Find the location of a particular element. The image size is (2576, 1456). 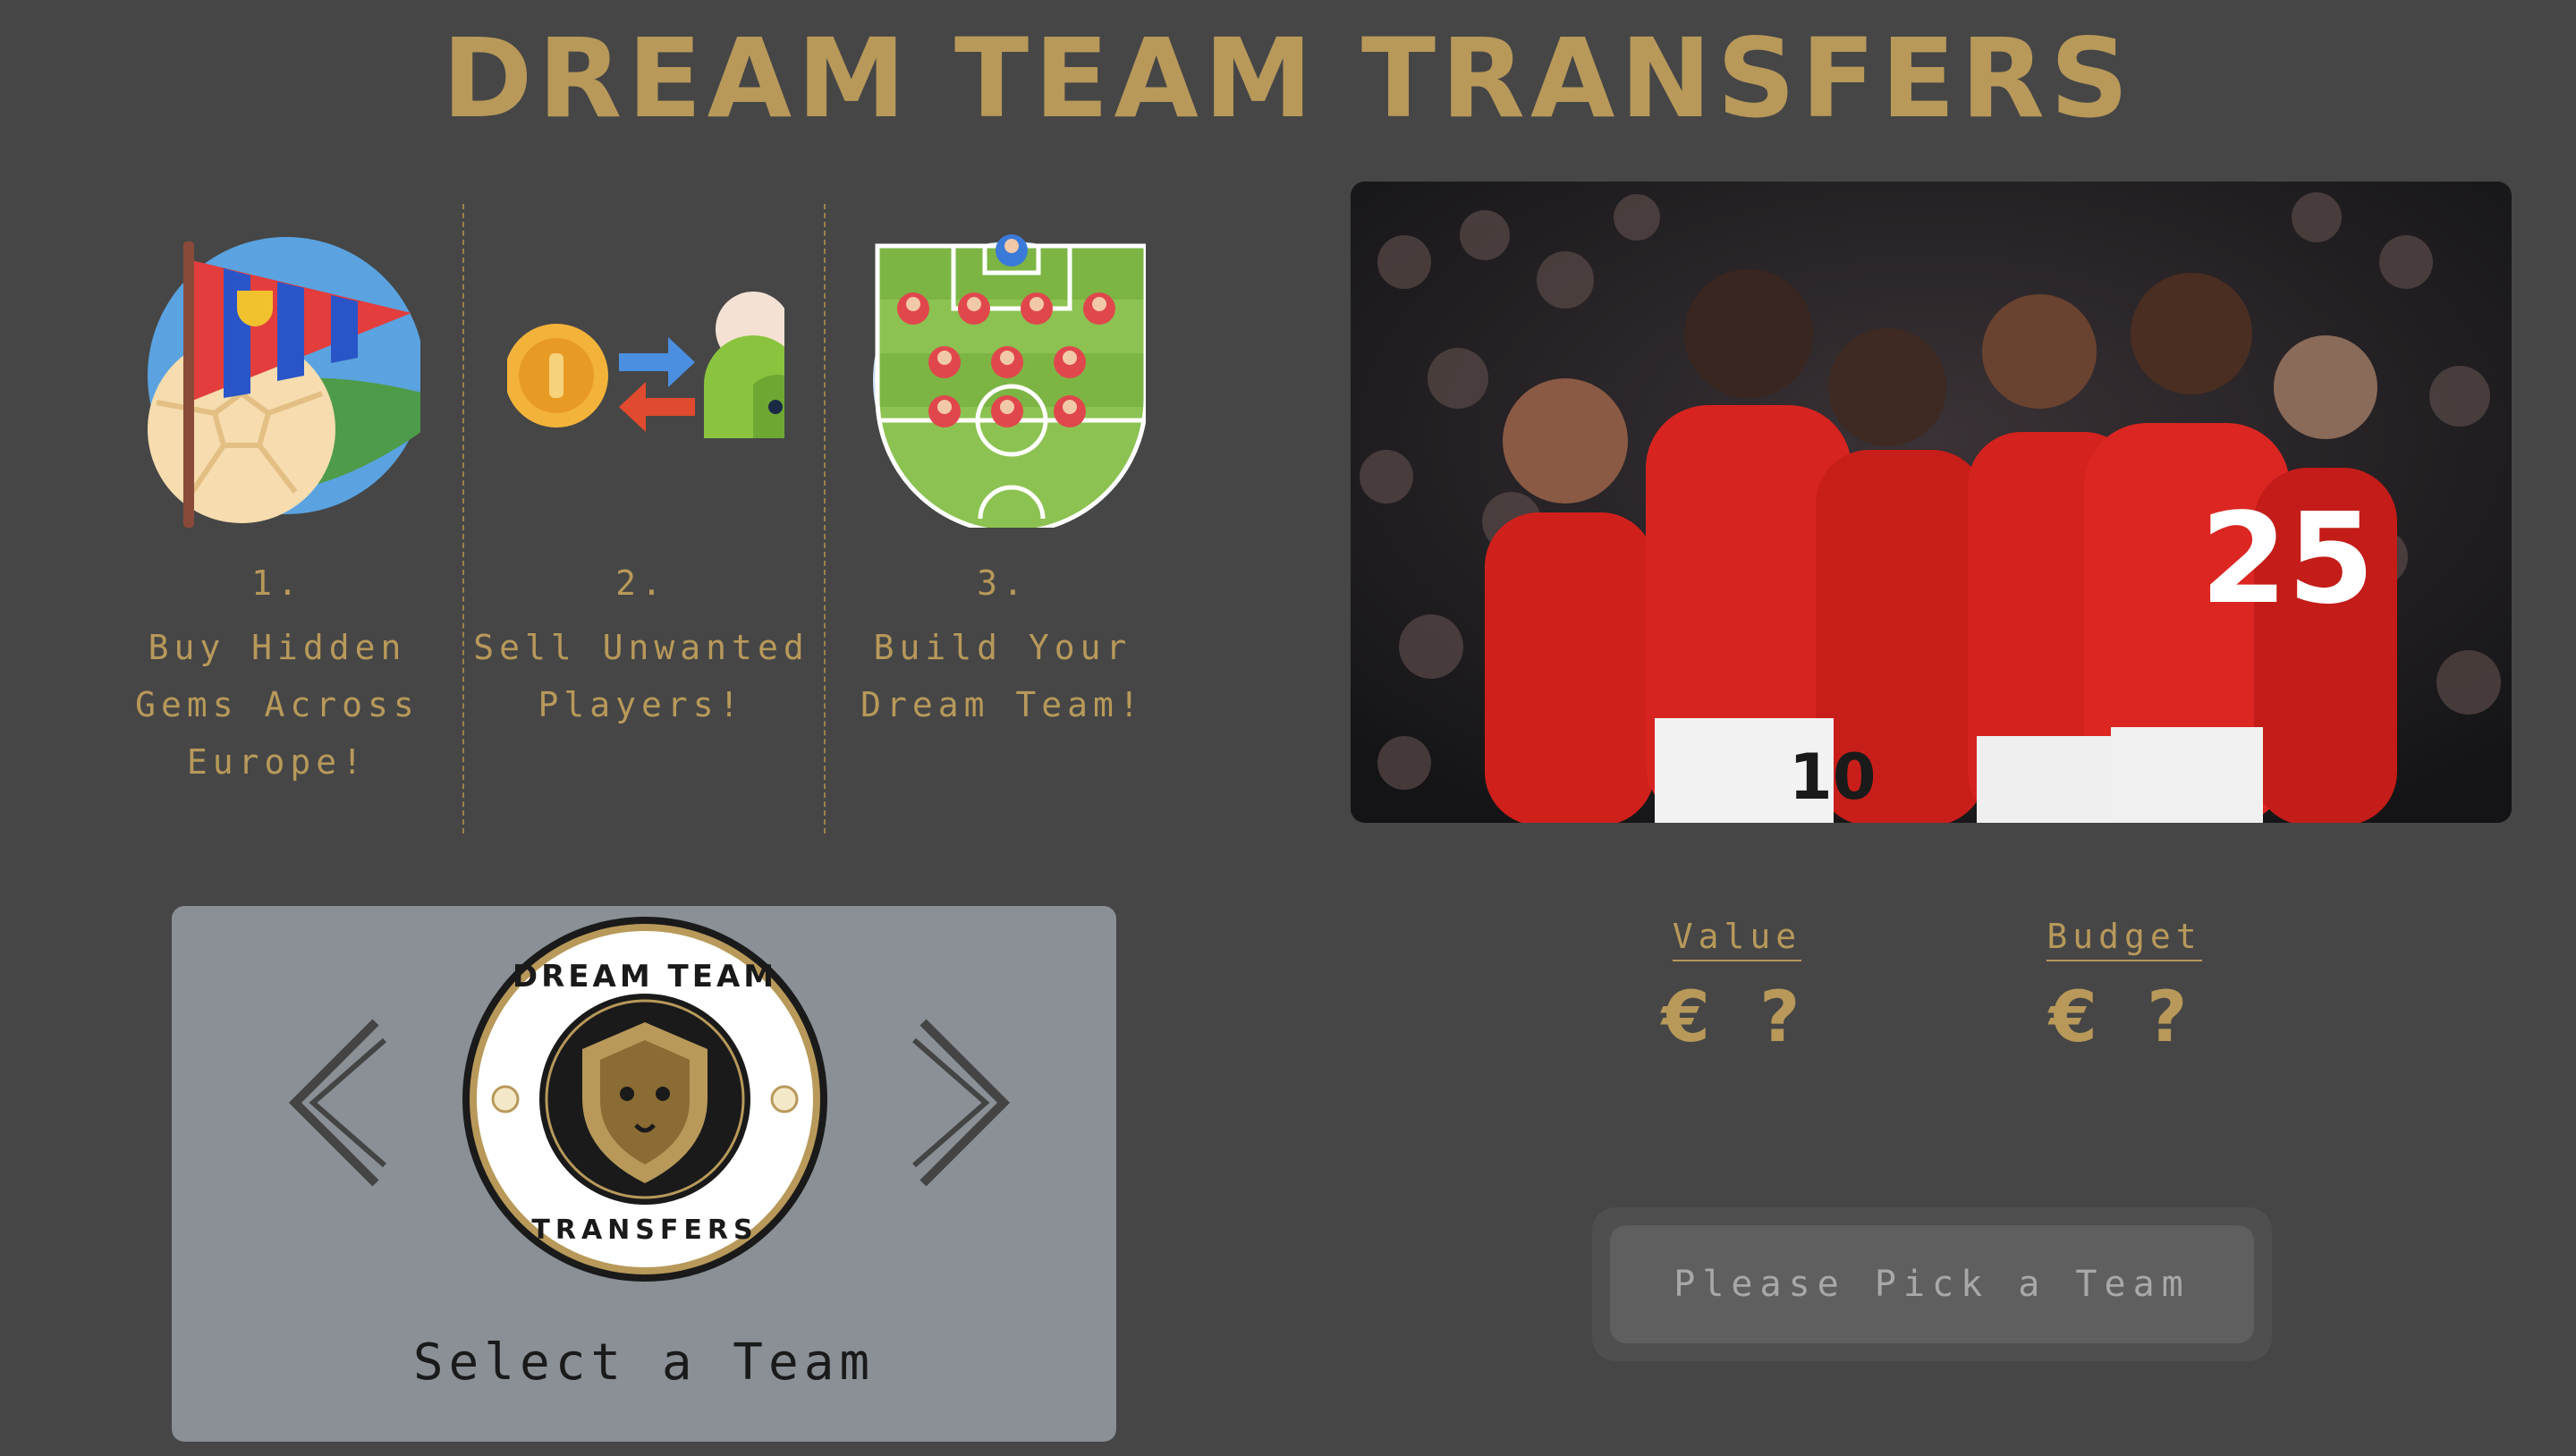

budget-label: Budget is located at coordinates (2124, 939).